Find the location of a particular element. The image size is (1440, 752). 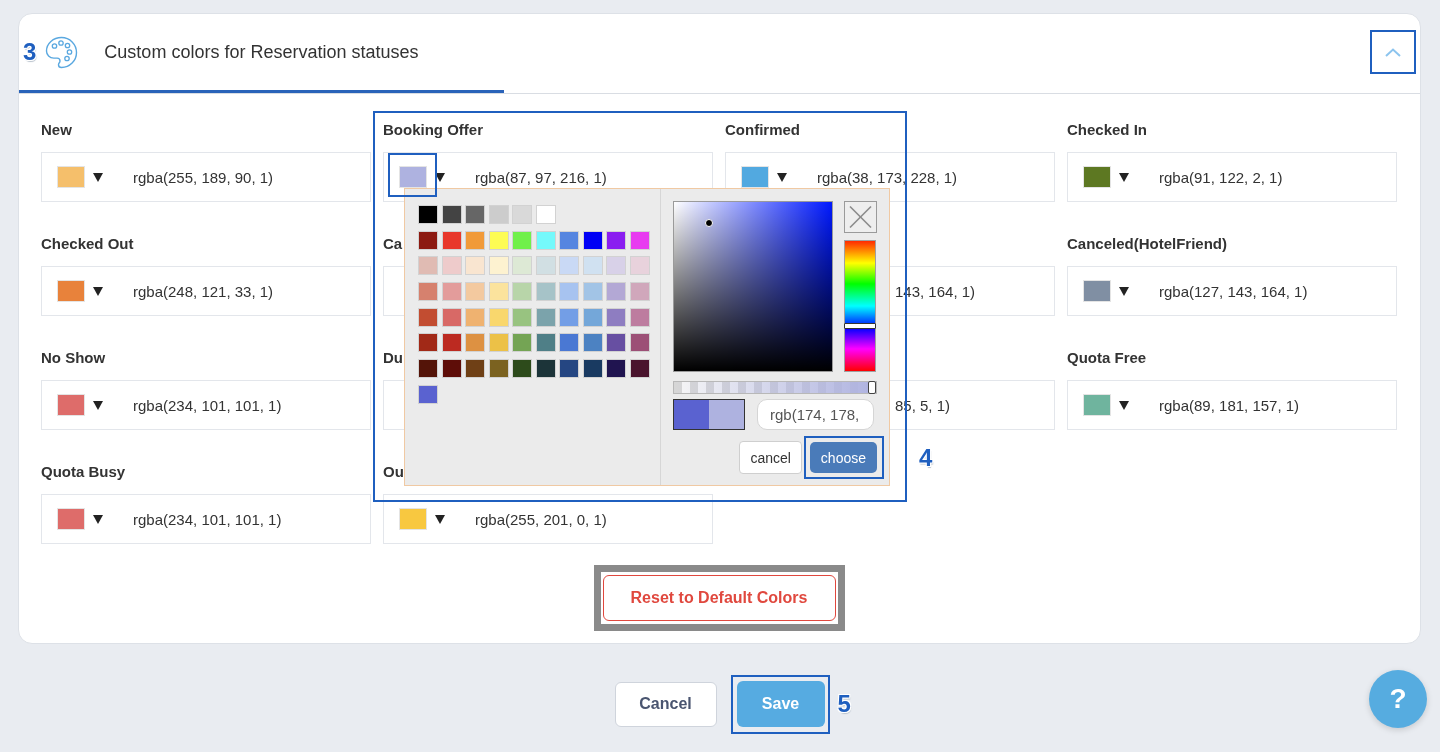

cancel-button: Cancel is located at coordinates (665, 704).